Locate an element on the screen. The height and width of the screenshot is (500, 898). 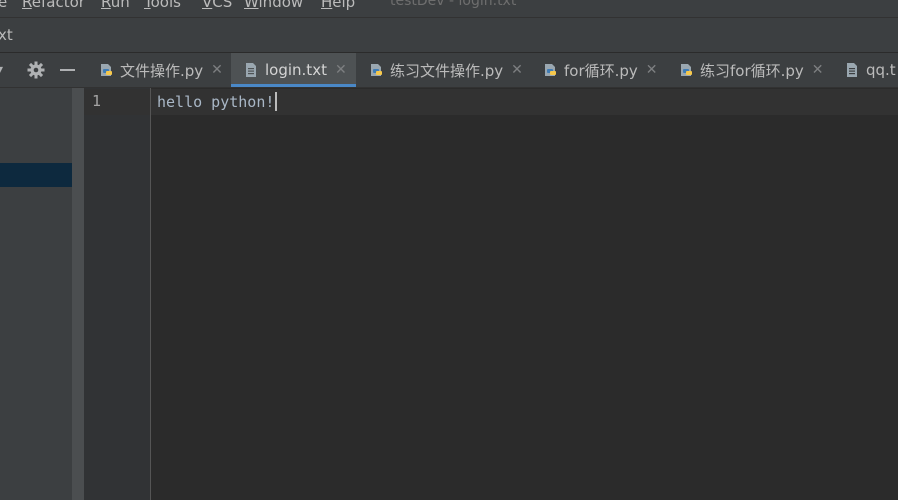
menu-tools-mnemonic: T is located at coordinates (147, 5).